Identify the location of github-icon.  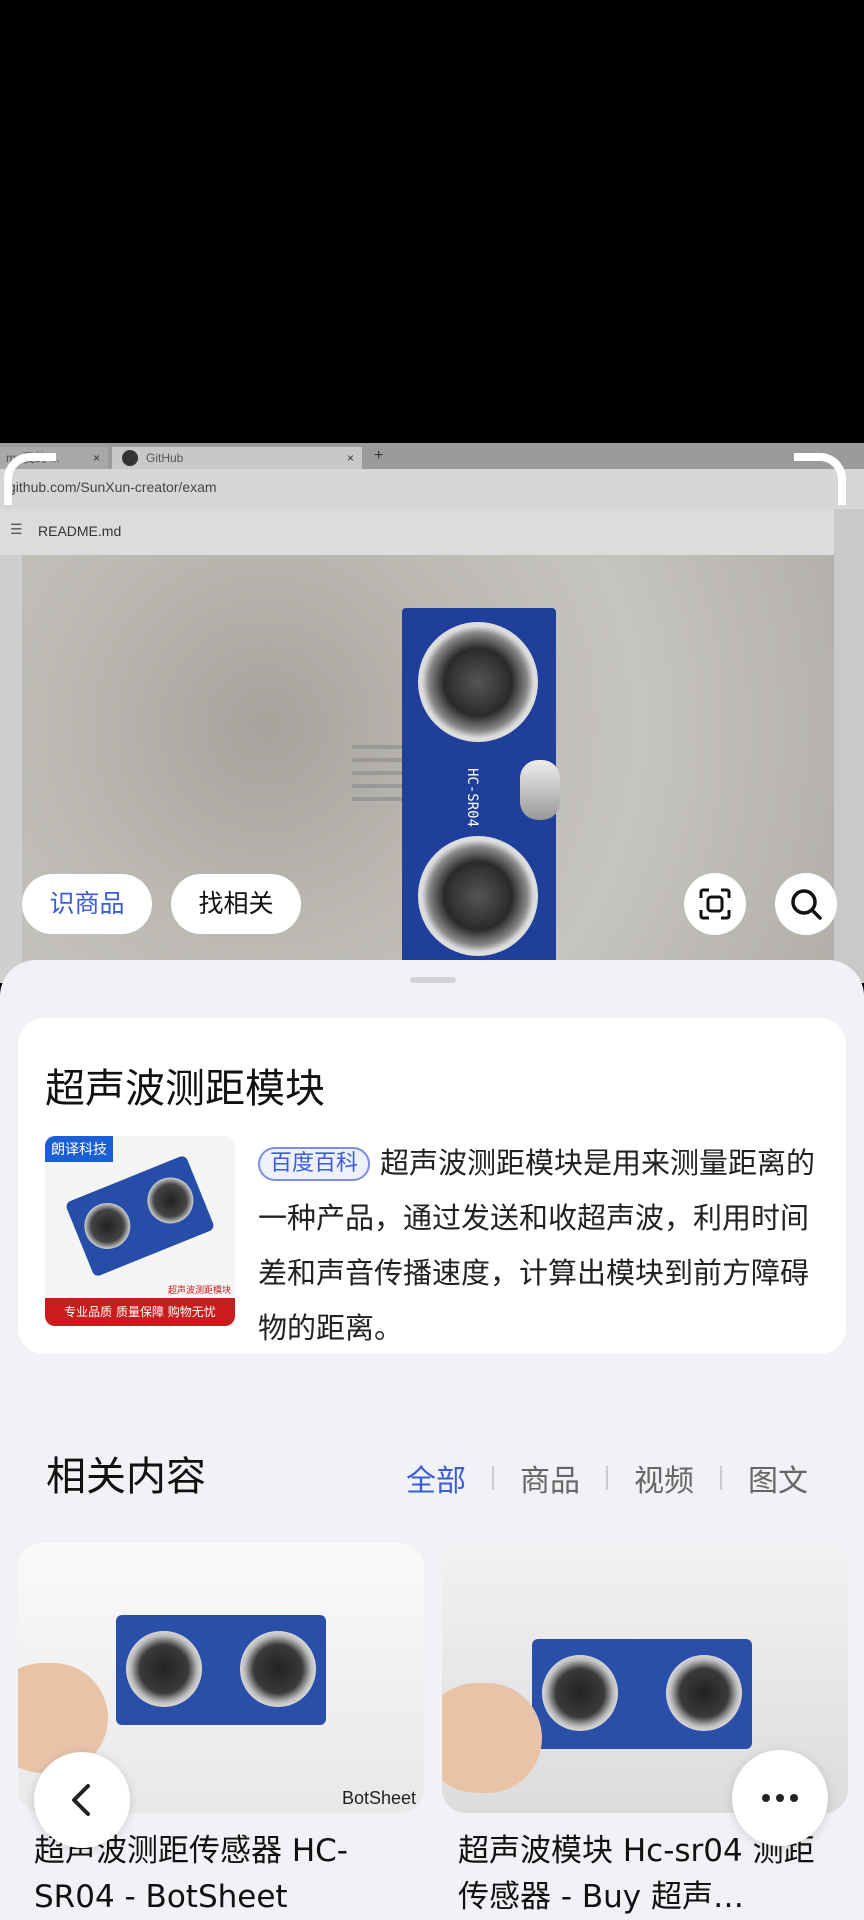
(130, 458).